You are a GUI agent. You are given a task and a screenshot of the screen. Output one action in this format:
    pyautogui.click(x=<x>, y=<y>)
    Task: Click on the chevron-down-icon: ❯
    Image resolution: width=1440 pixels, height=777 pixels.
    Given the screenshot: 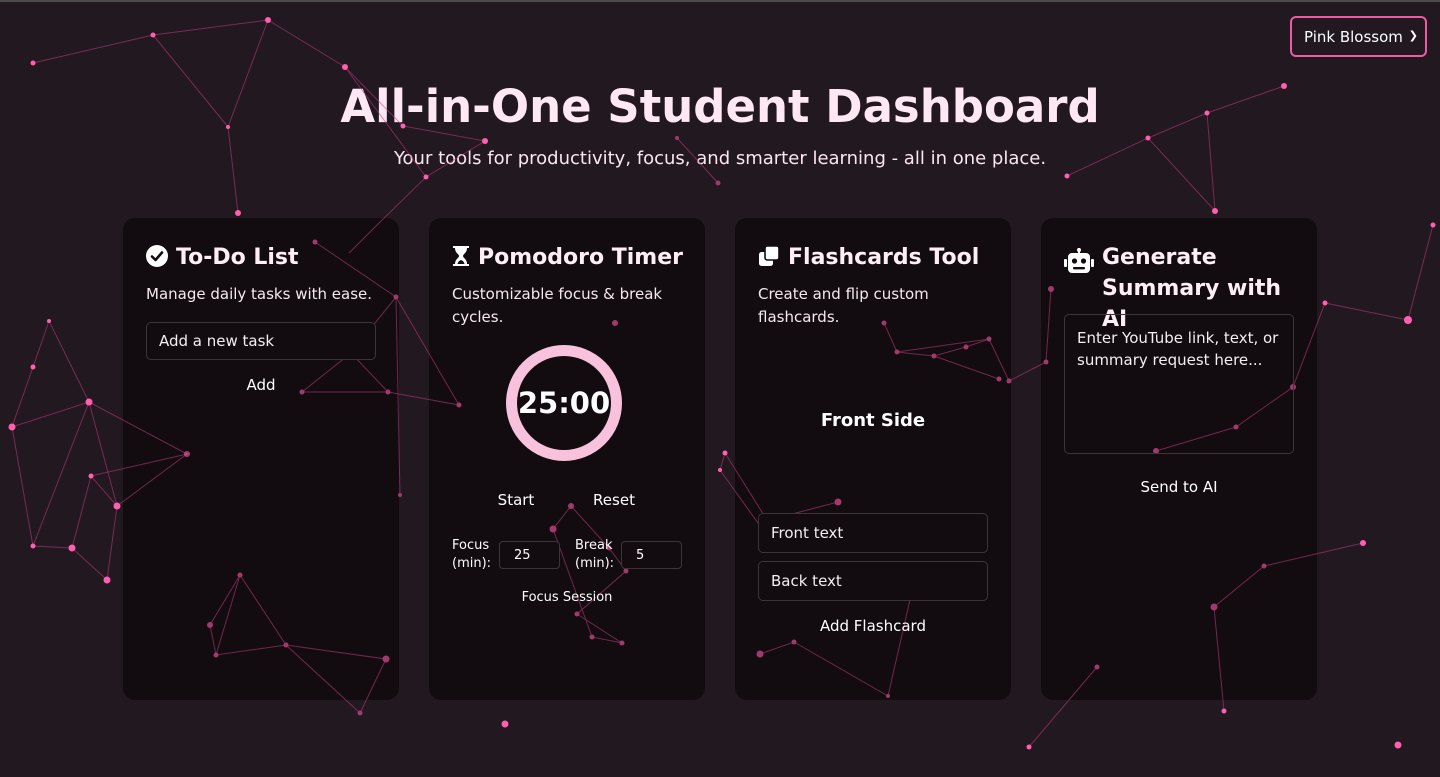 What is the action you would take?
    pyautogui.click(x=1413, y=35)
    